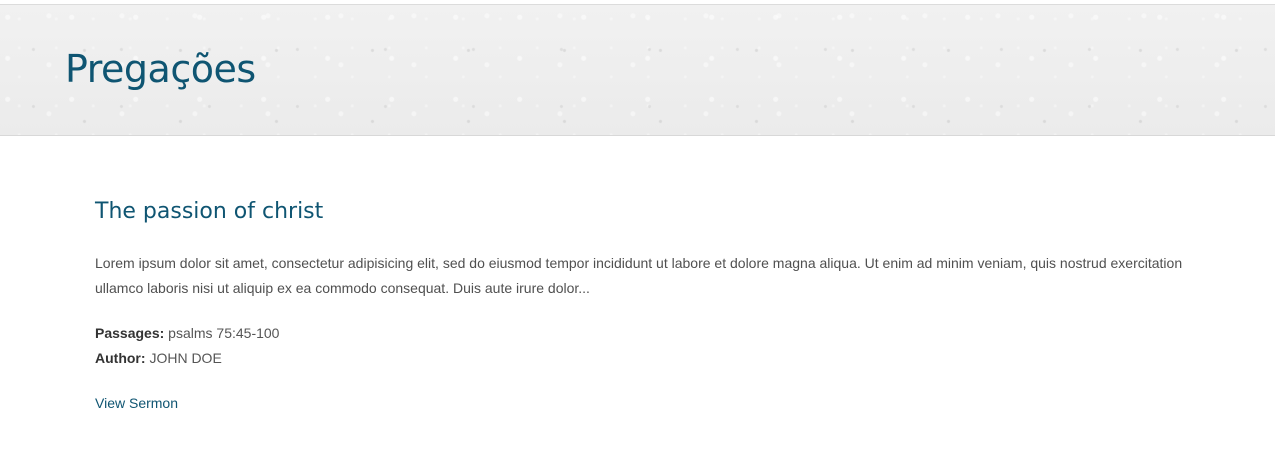  I want to click on author-value: JOHN DOE, so click(185, 358).